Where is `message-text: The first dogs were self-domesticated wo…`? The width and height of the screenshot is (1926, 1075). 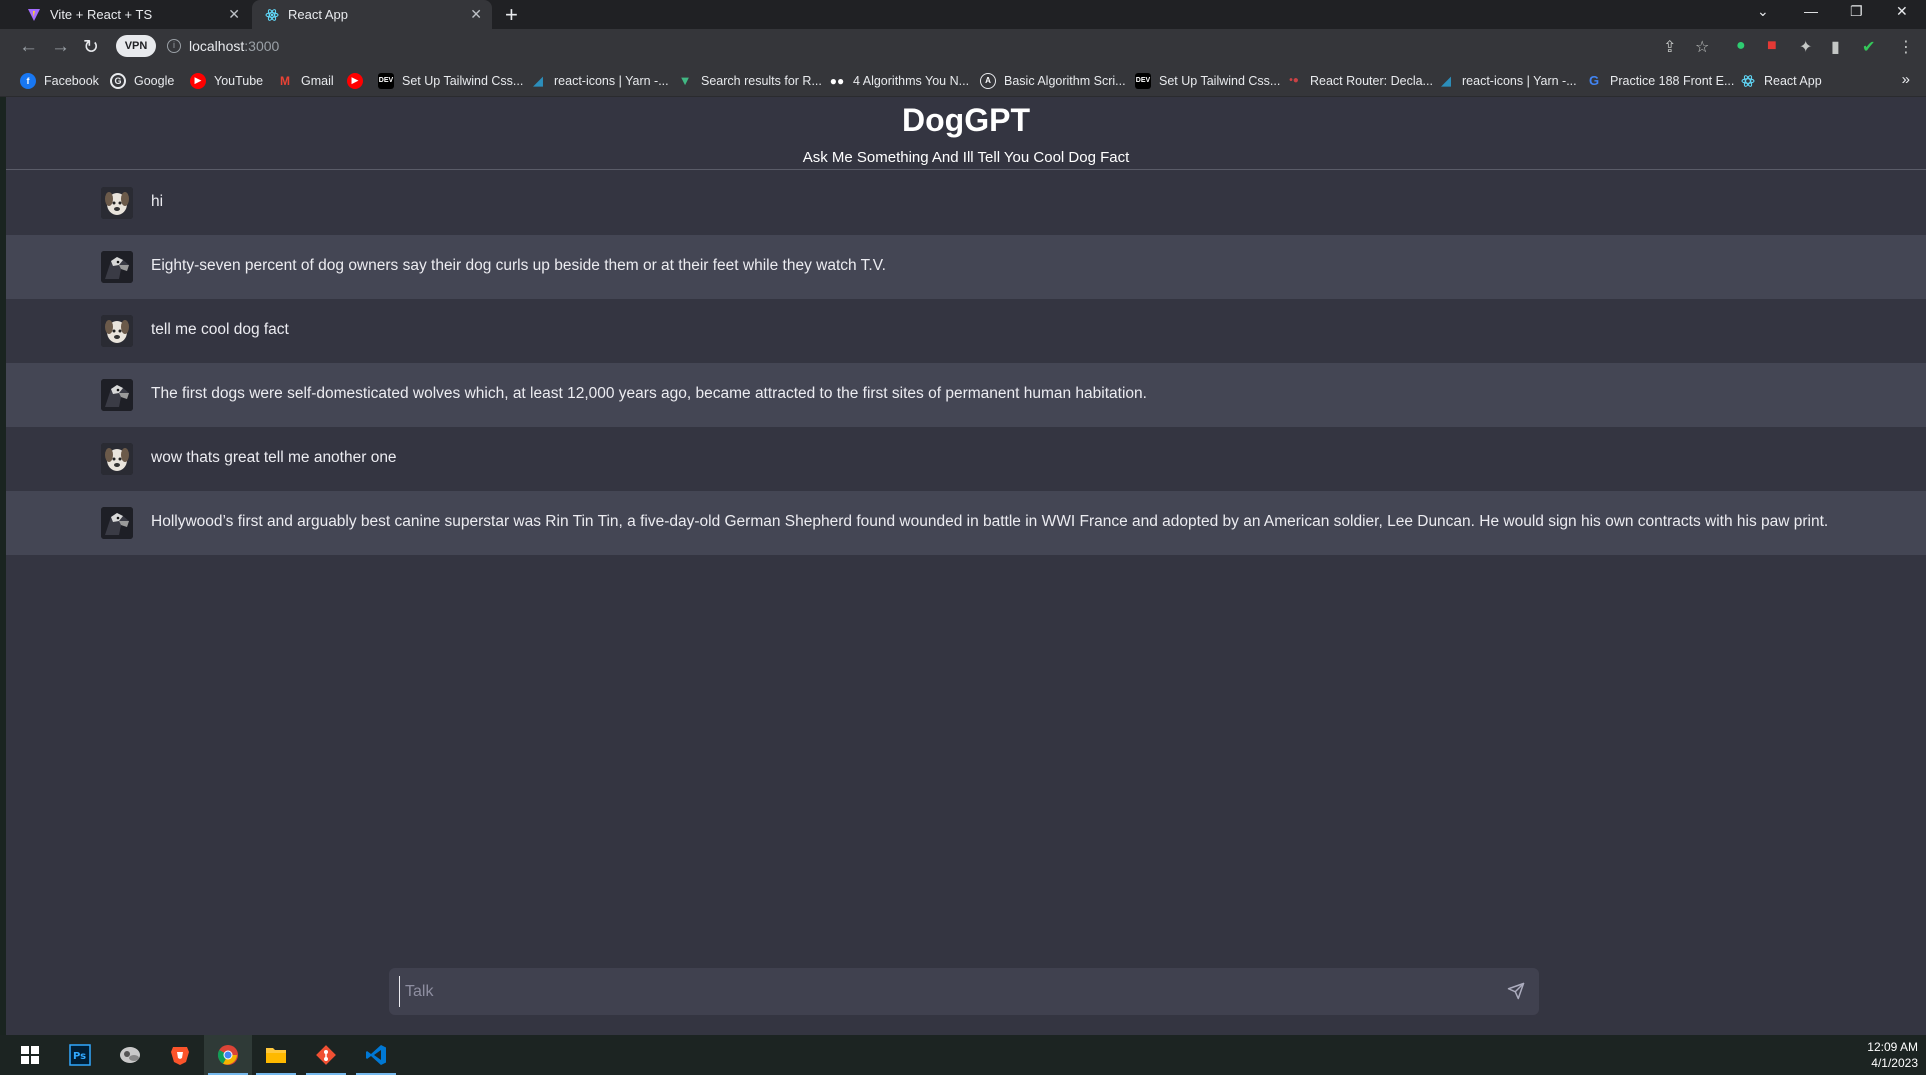
message-text: The first dogs were self-domesticated wo… is located at coordinates (649, 393).